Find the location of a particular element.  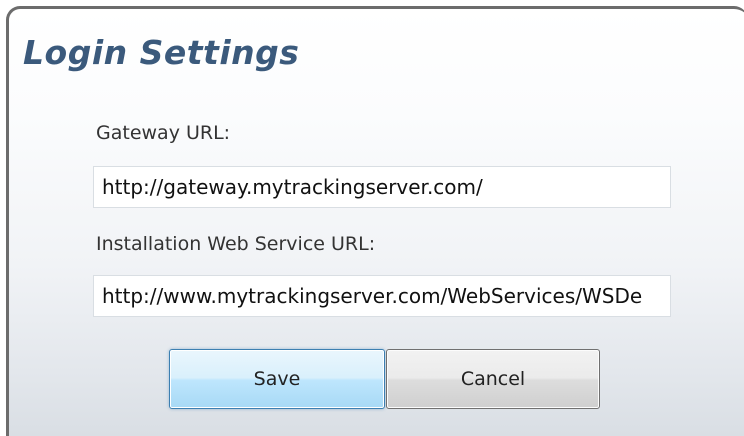

gateway-url-label: Gateway URL: is located at coordinates (163, 133).